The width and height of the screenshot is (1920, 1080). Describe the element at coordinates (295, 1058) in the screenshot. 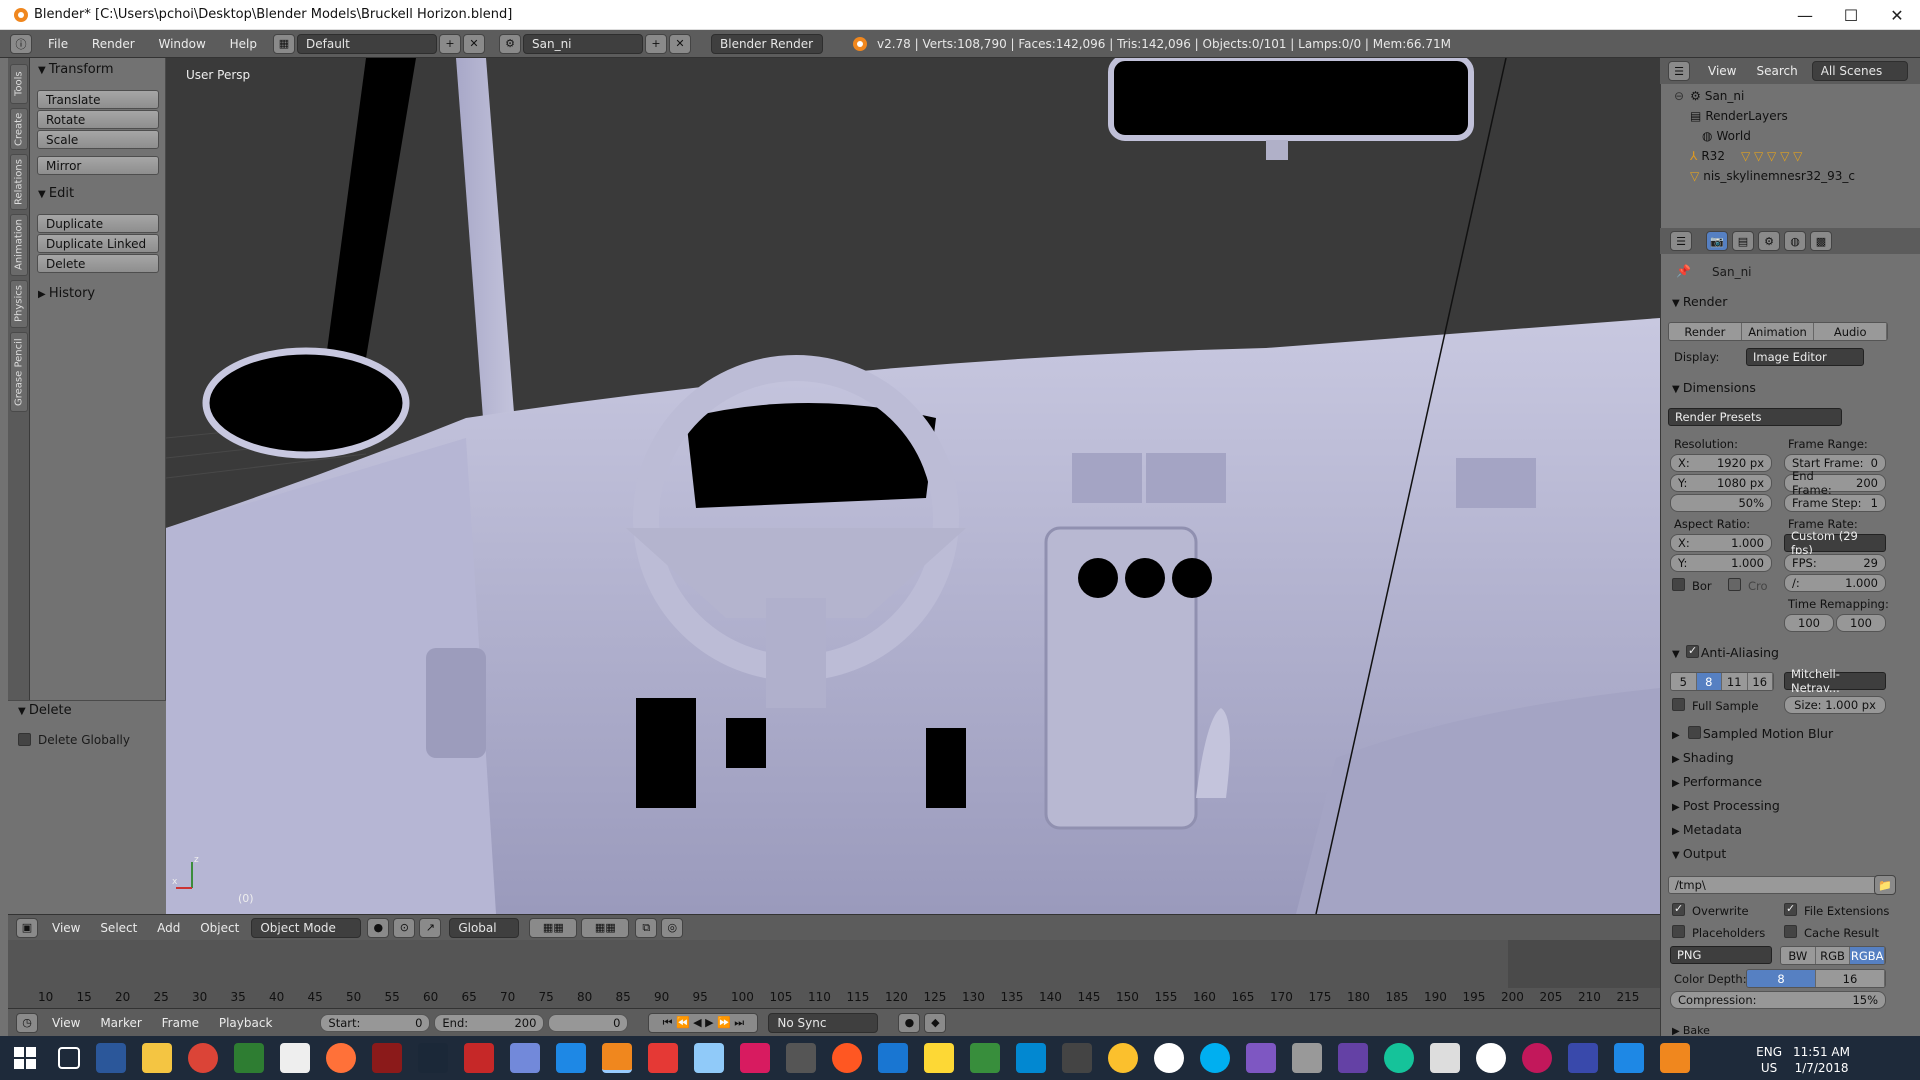

I see `notepad-icon` at that location.